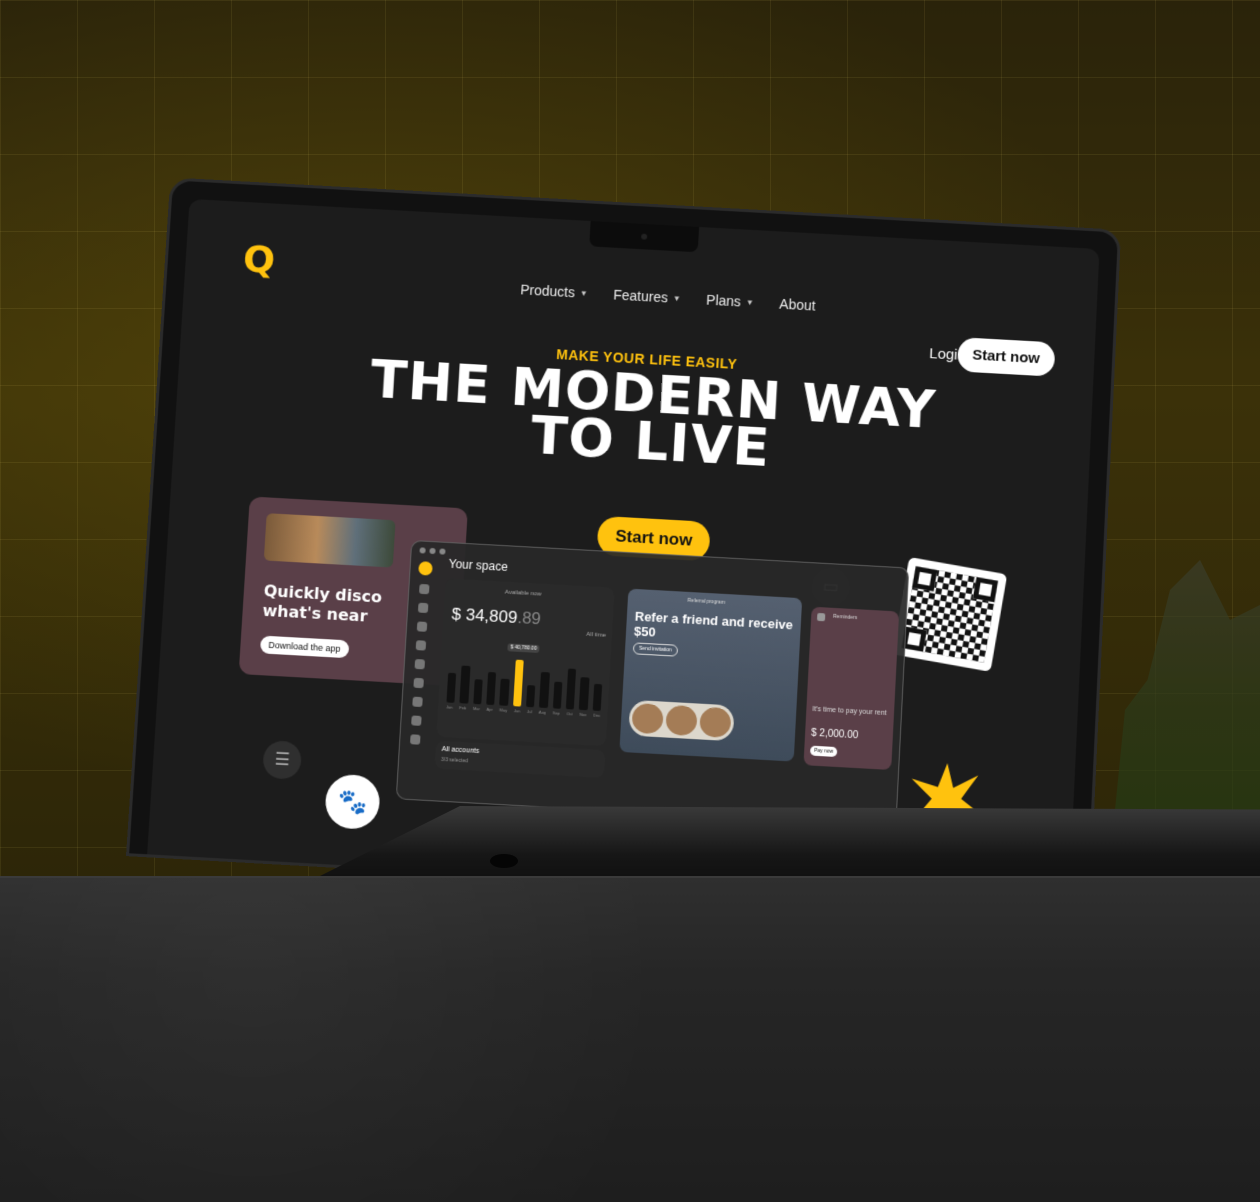 This screenshot has height=1202, width=1260. What do you see at coordinates (723, 300) in the screenshot?
I see `nav-label: Plans` at bounding box center [723, 300].